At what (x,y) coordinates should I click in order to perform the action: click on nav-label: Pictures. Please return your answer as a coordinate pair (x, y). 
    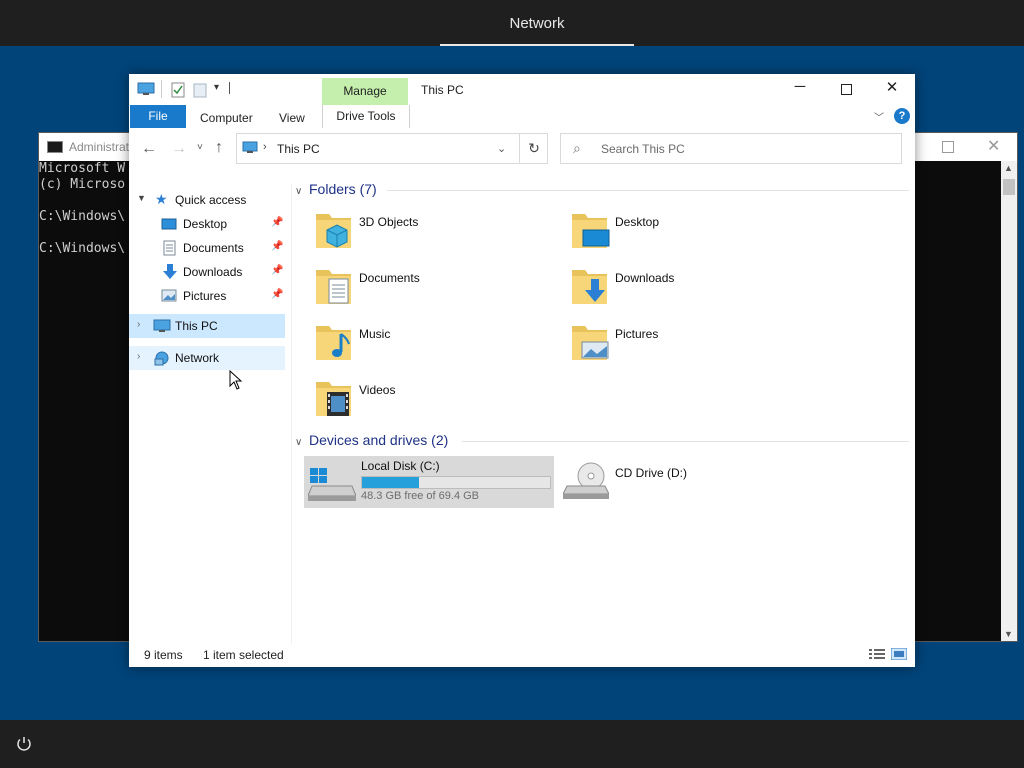
    Looking at the image, I should click on (205, 296).